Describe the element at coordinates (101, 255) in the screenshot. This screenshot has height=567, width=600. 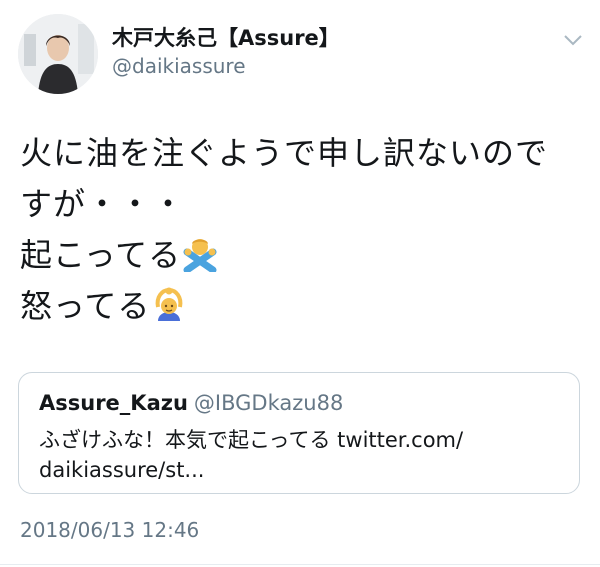
I see `tweet-text-line-3: 起こってる` at that location.